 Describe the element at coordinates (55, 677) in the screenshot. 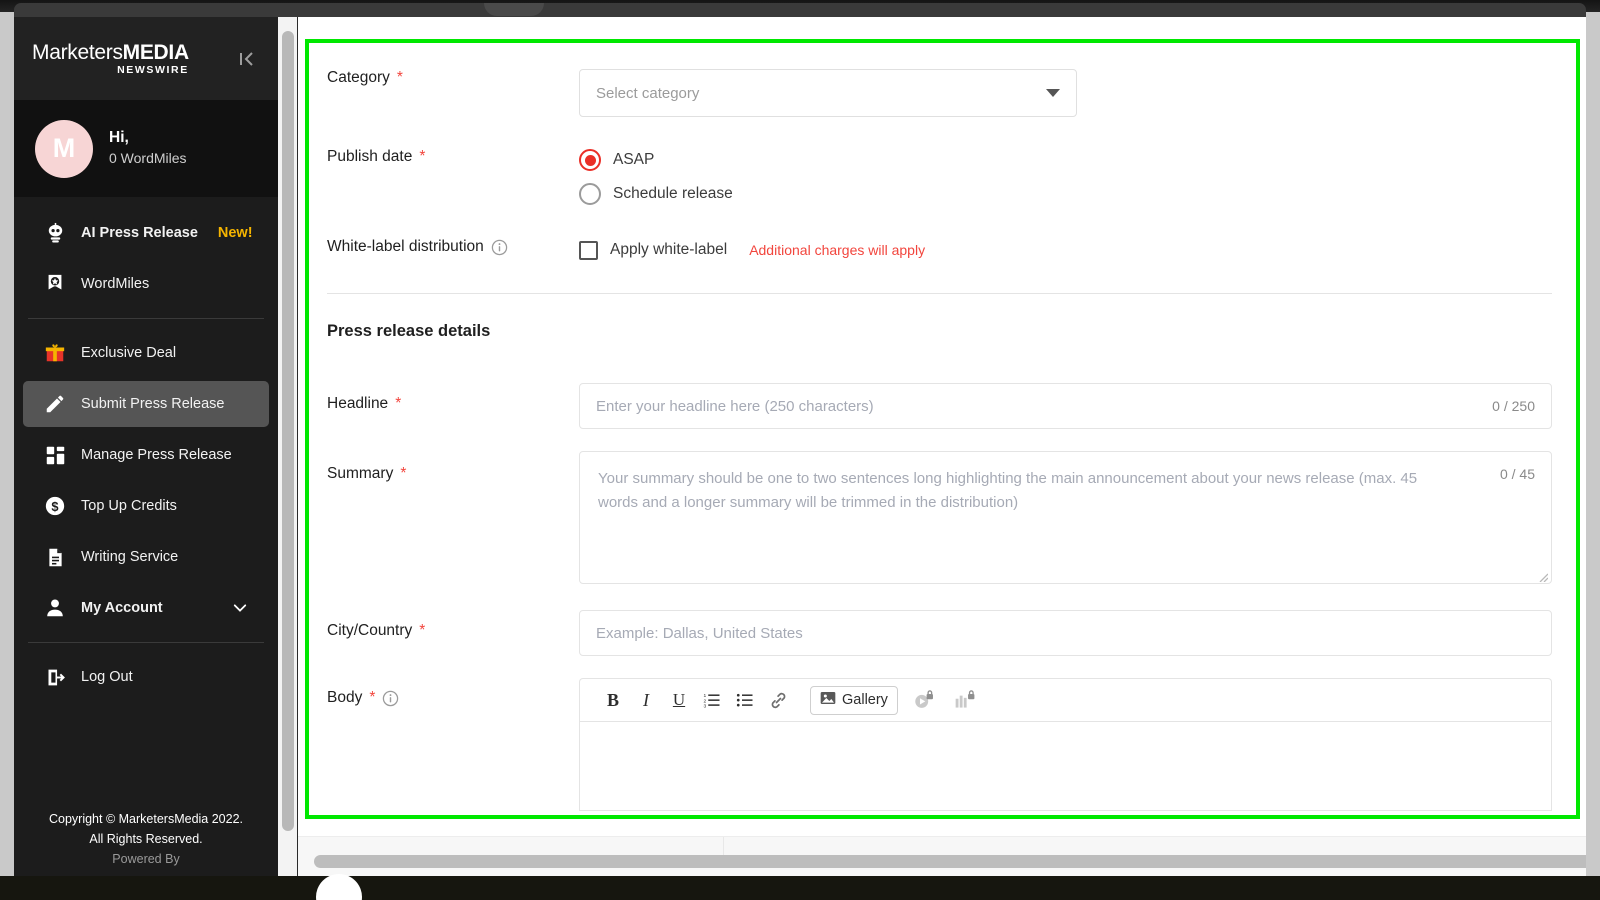

I see `logout-icon` at that location.